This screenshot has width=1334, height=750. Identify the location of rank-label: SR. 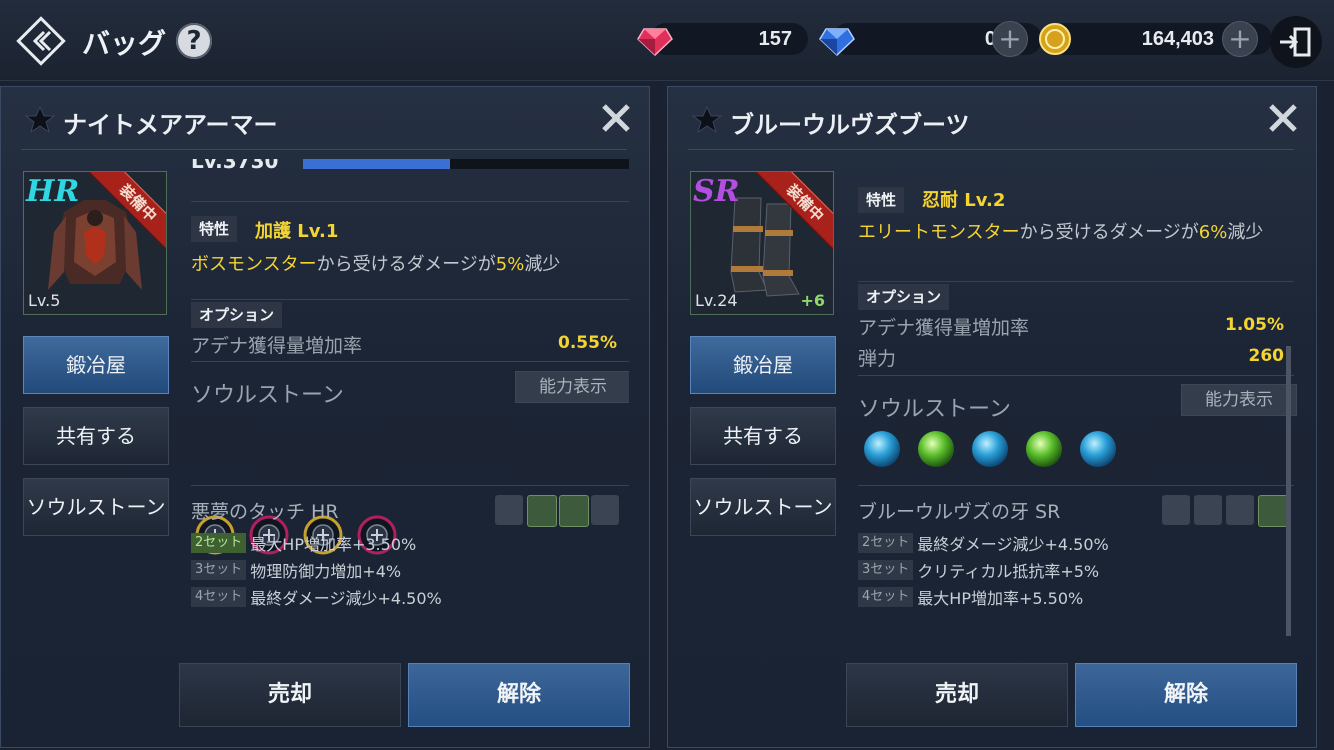
(716, 191).